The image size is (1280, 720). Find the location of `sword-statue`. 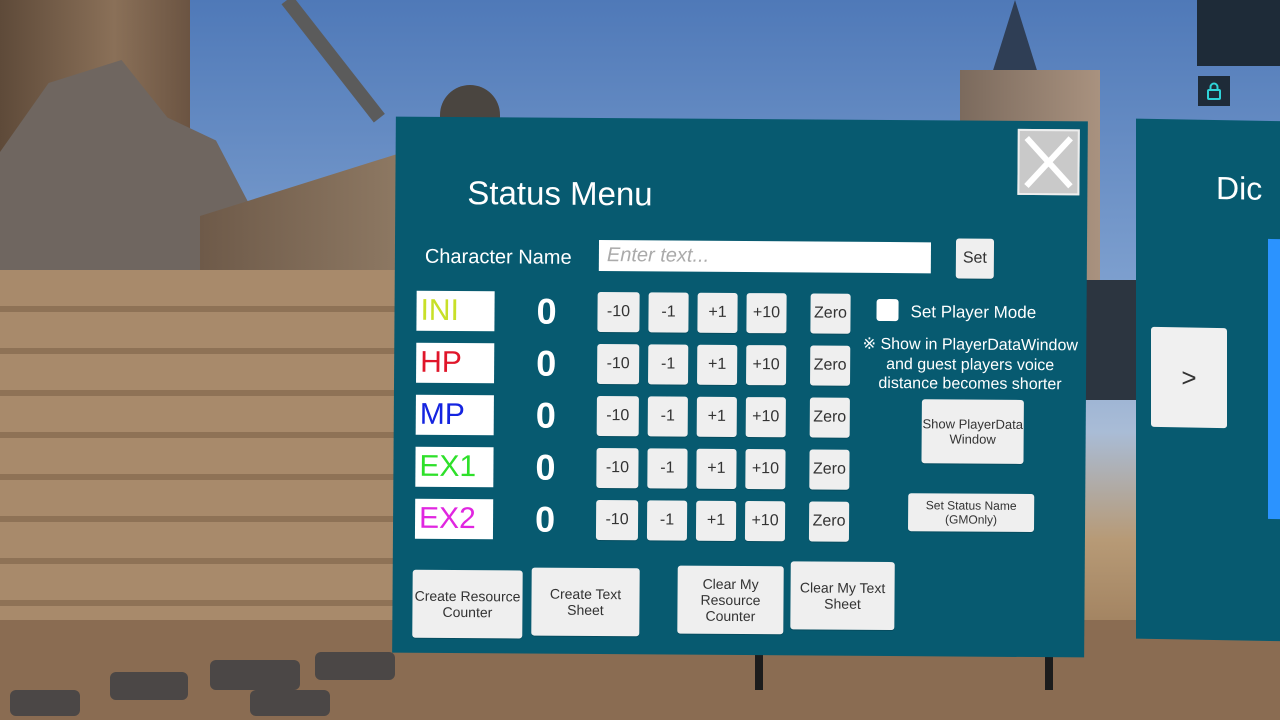

sword-statue is located at coordinates (333, 61).